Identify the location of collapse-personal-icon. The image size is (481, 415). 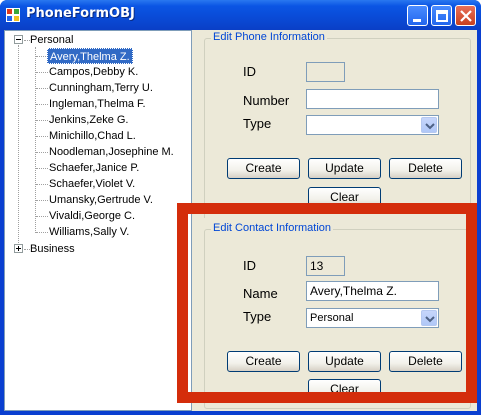
(18, 39).